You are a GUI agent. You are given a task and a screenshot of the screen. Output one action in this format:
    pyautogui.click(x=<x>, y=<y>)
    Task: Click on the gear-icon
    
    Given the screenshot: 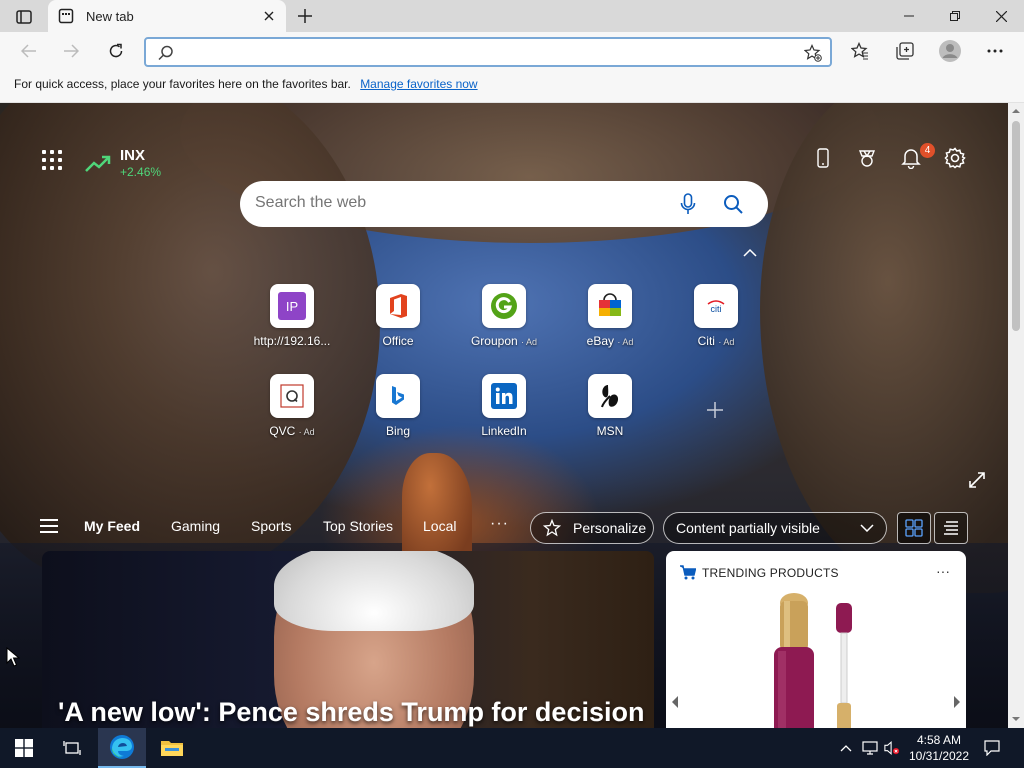 What is the action you would take?
    pyautogui.click(x=955, y=158)
    